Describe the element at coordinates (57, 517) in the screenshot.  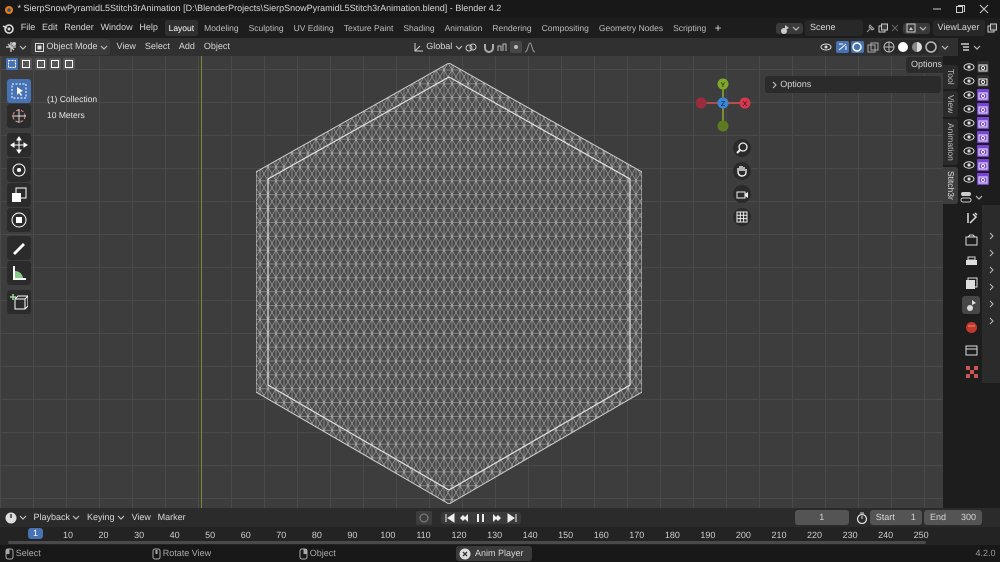
I see `menu-item: Playback` at that location.